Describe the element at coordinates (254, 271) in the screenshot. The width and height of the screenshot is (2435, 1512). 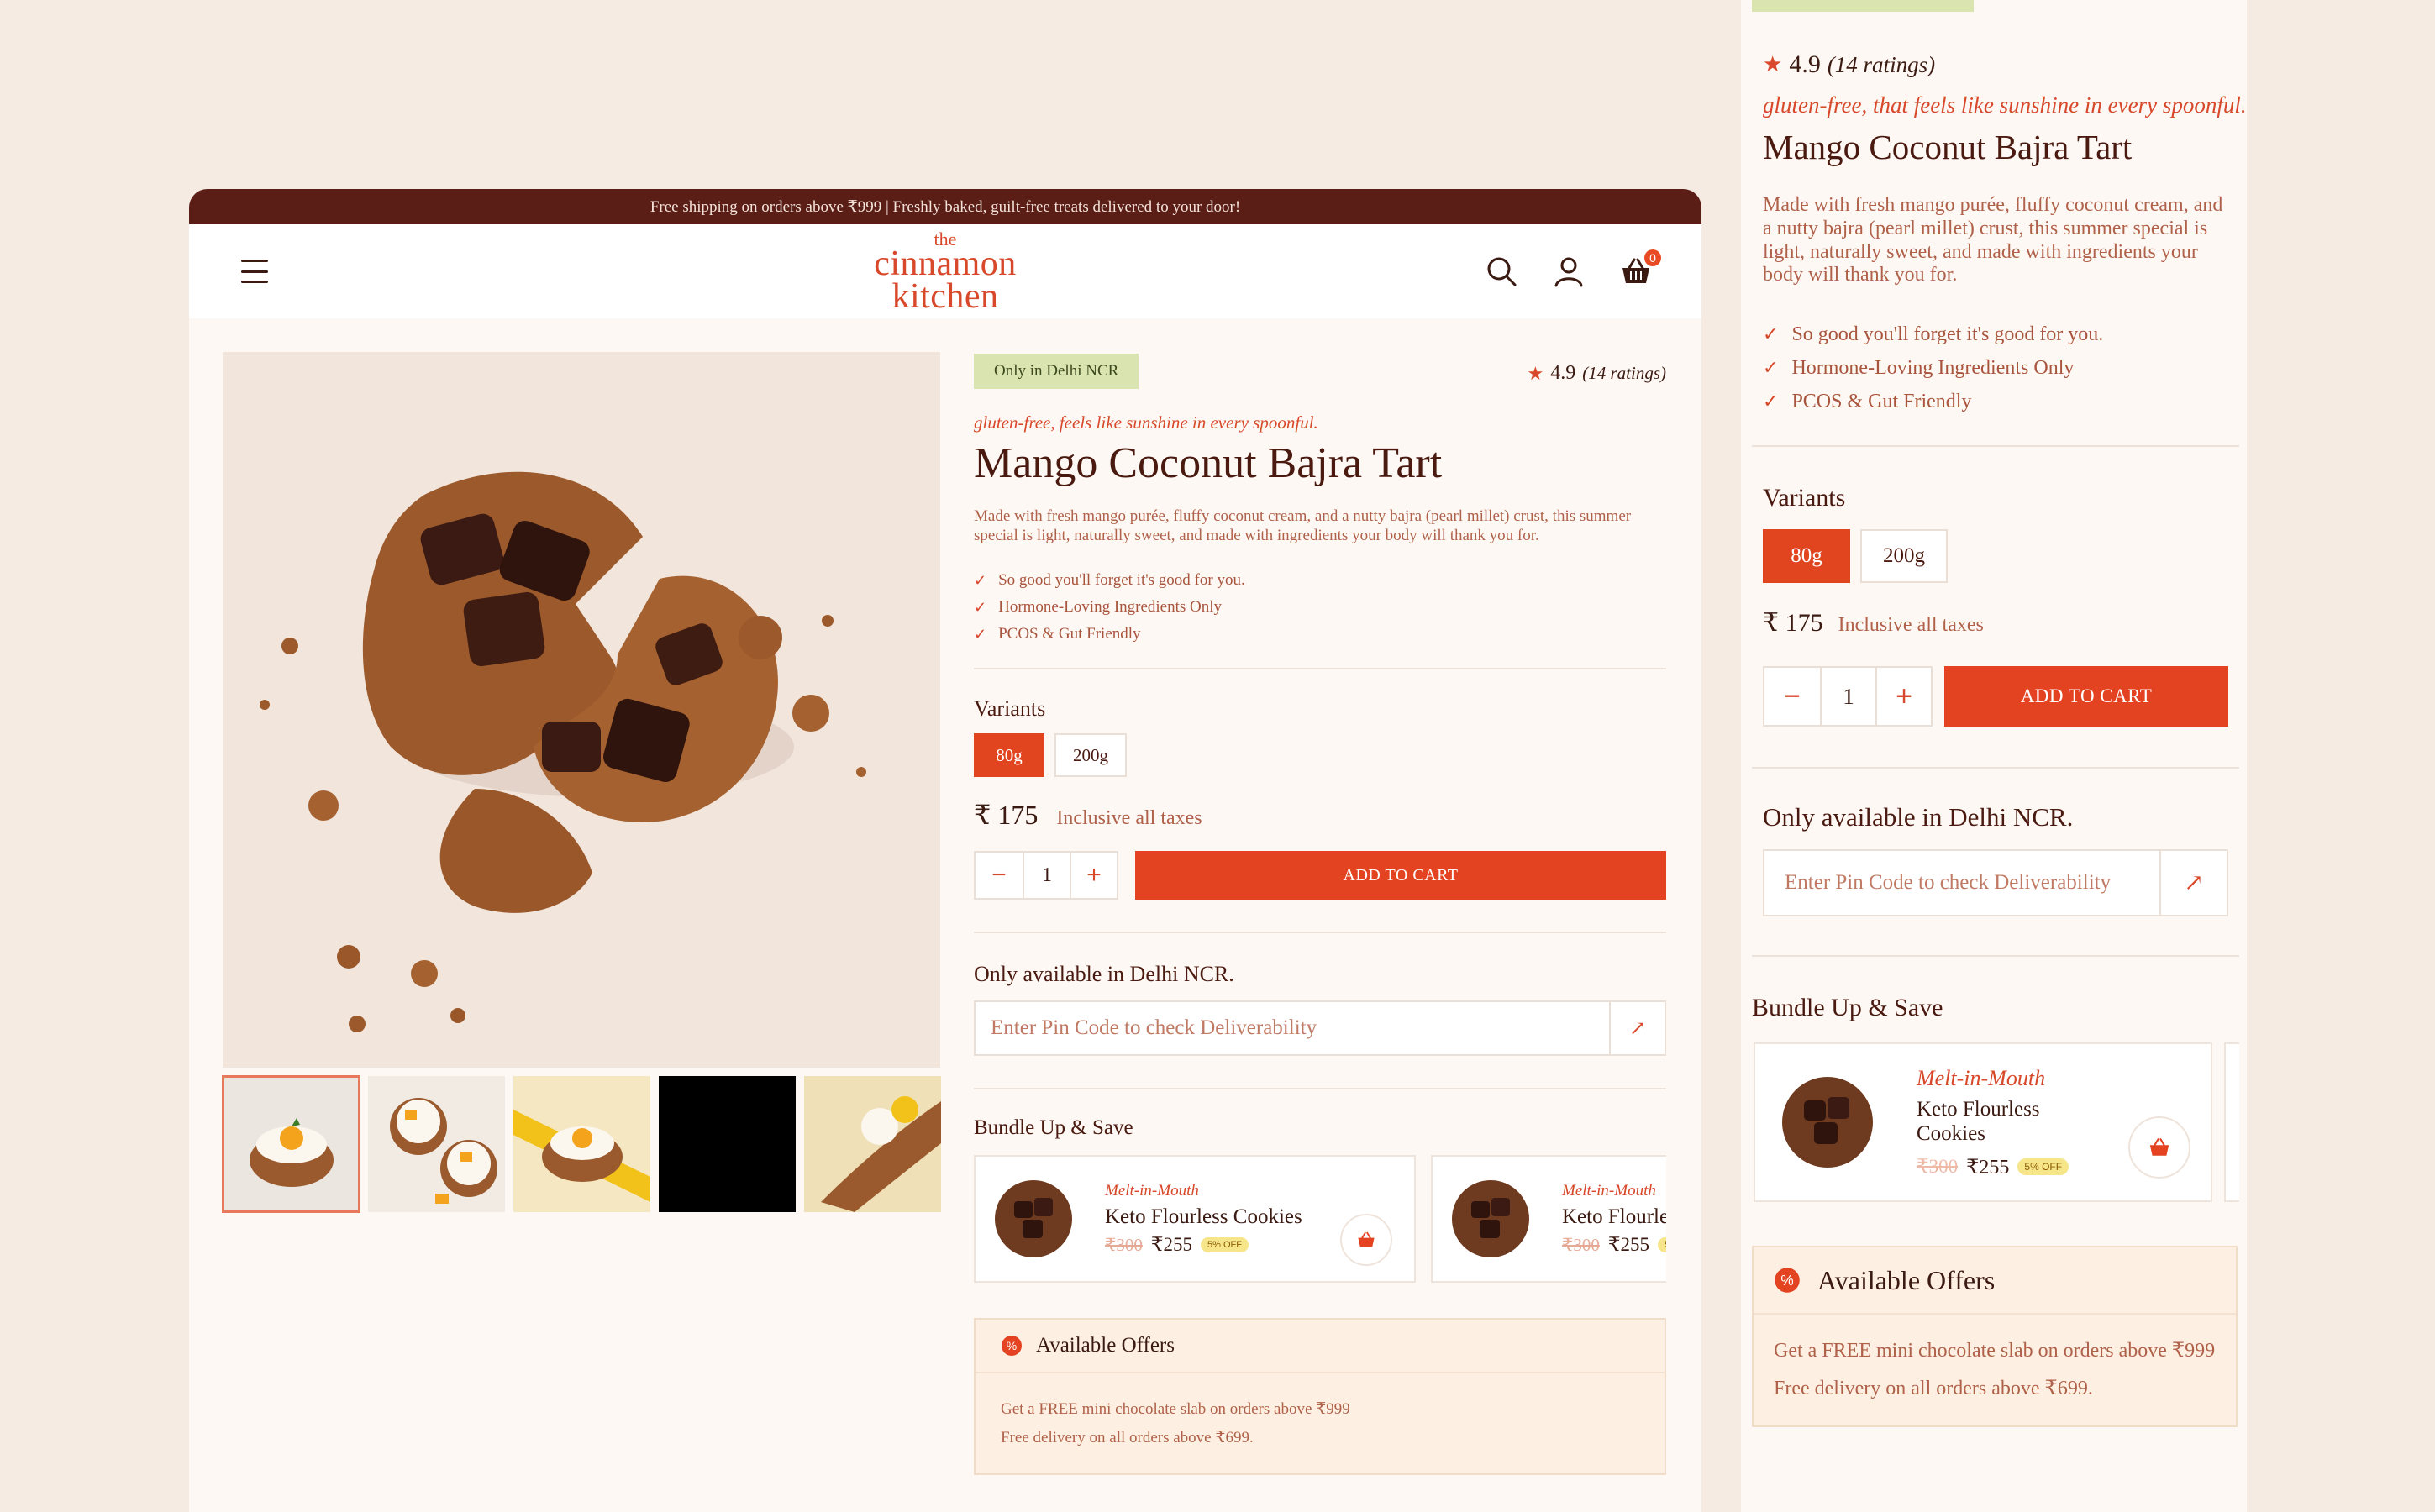
I see `menu-icon` at that location.